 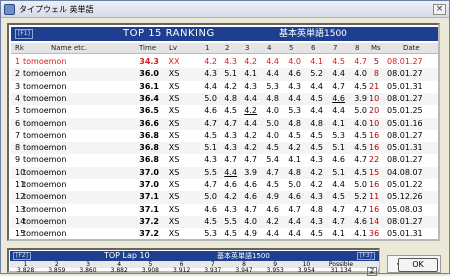 What do you see at coordinates (405, 197) in the screenshot?
I see `row-date: 05.12.26` at bounding box center [405, 197].